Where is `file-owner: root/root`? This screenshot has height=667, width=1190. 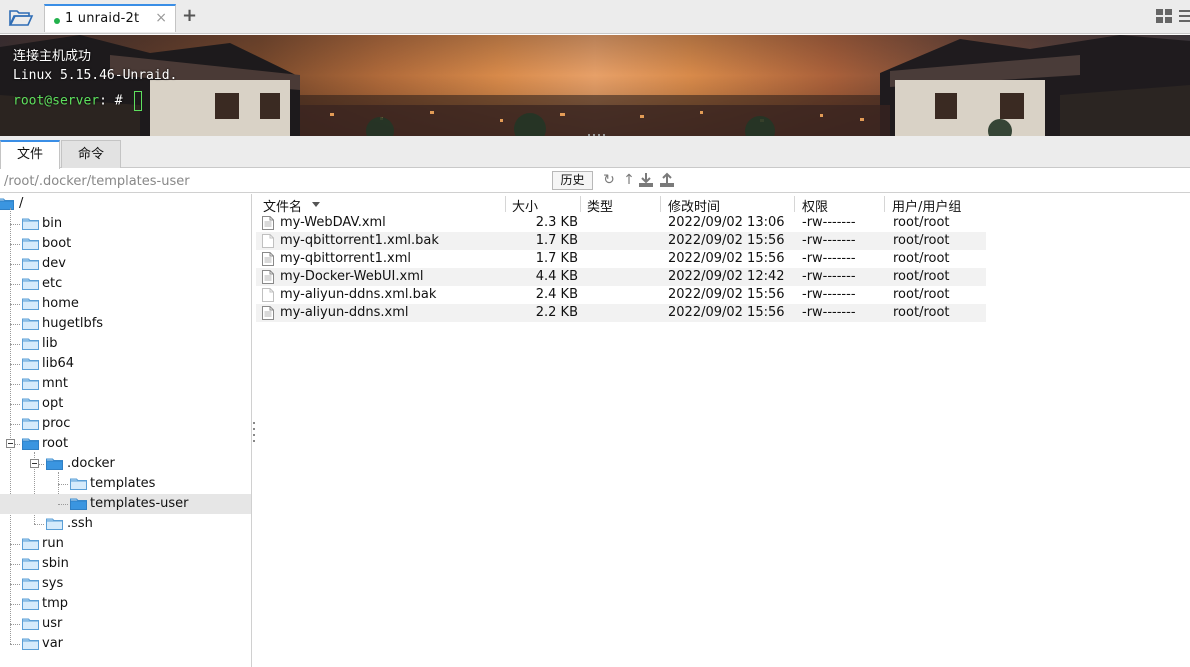 file-owner: root/root is located at coordinates (921, 276).